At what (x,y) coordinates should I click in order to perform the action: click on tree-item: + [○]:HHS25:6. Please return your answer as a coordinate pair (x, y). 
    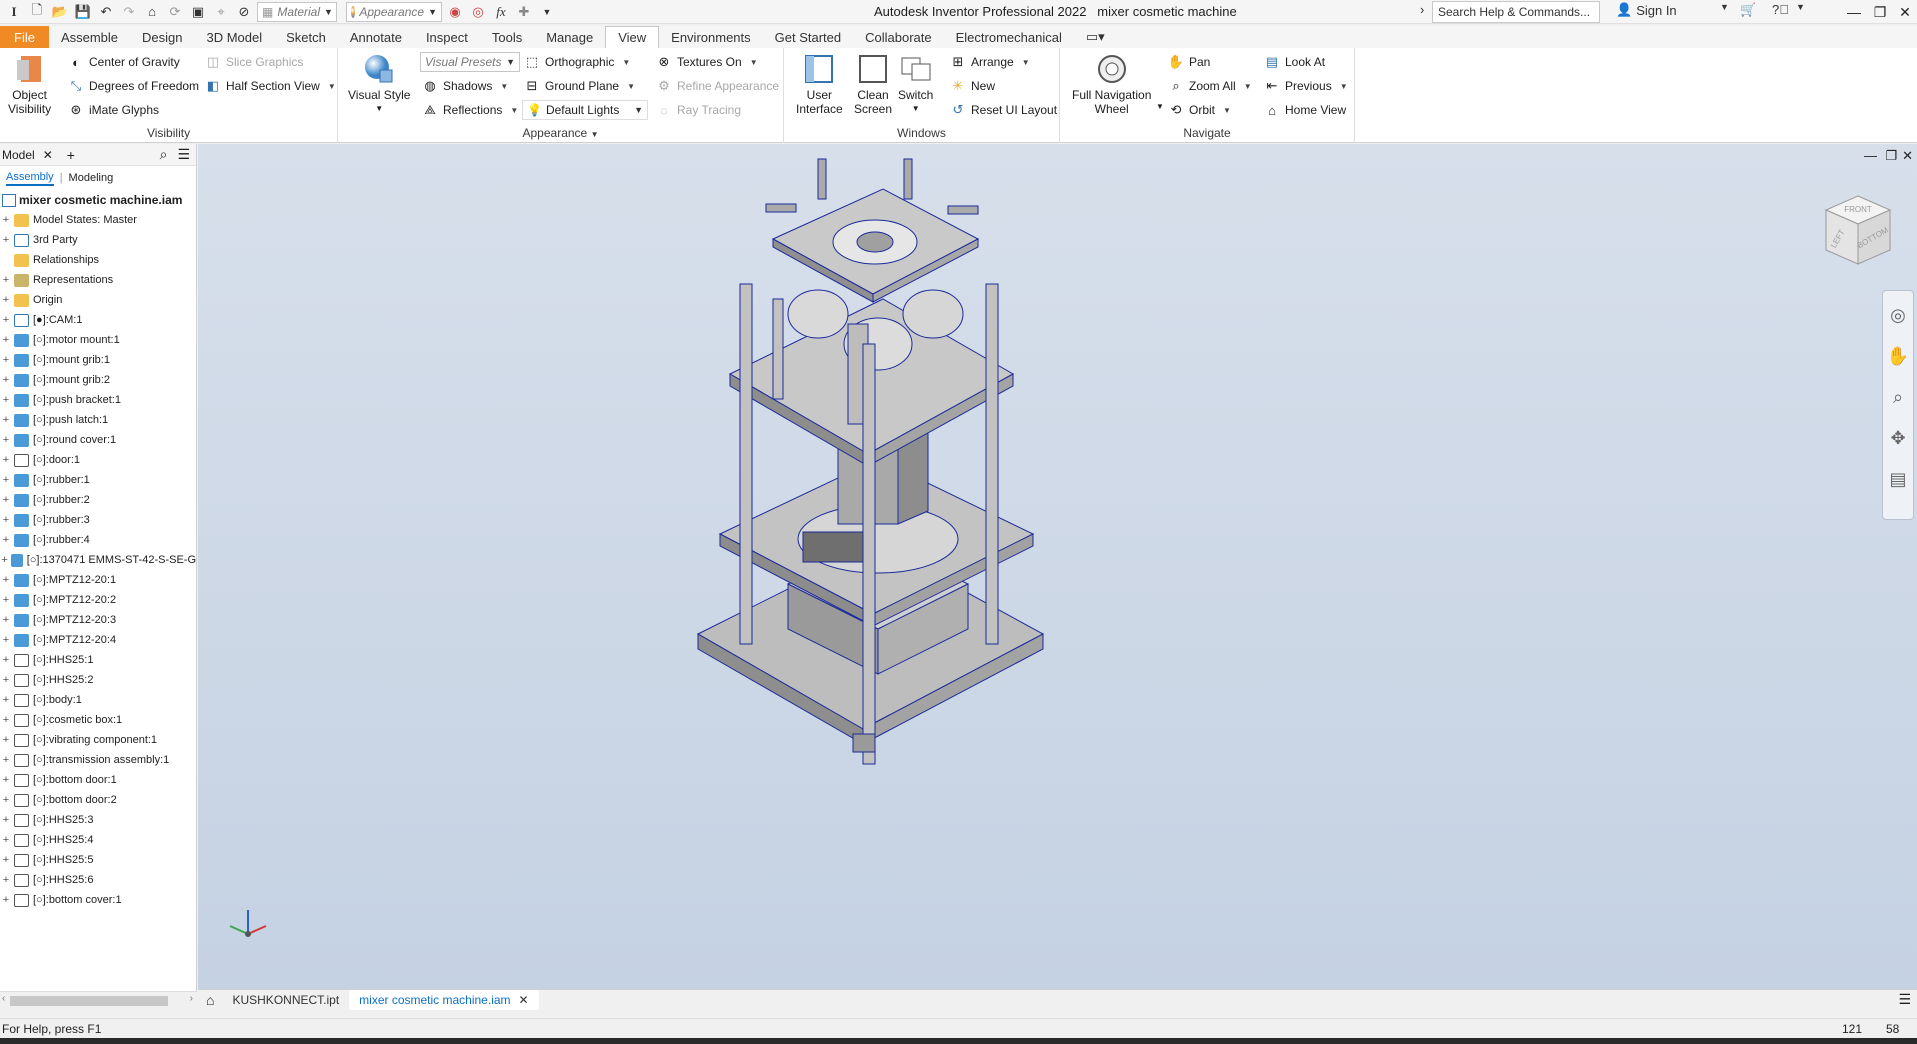
    Looking at the image, I should click on (98, 880).